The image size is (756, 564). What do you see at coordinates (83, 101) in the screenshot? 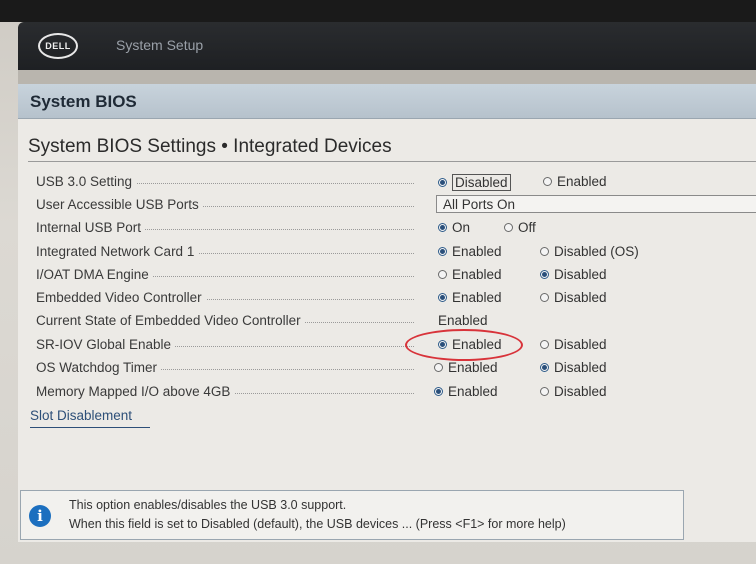
I see `section-title: System BIOS` at bounding box center [83, 101].